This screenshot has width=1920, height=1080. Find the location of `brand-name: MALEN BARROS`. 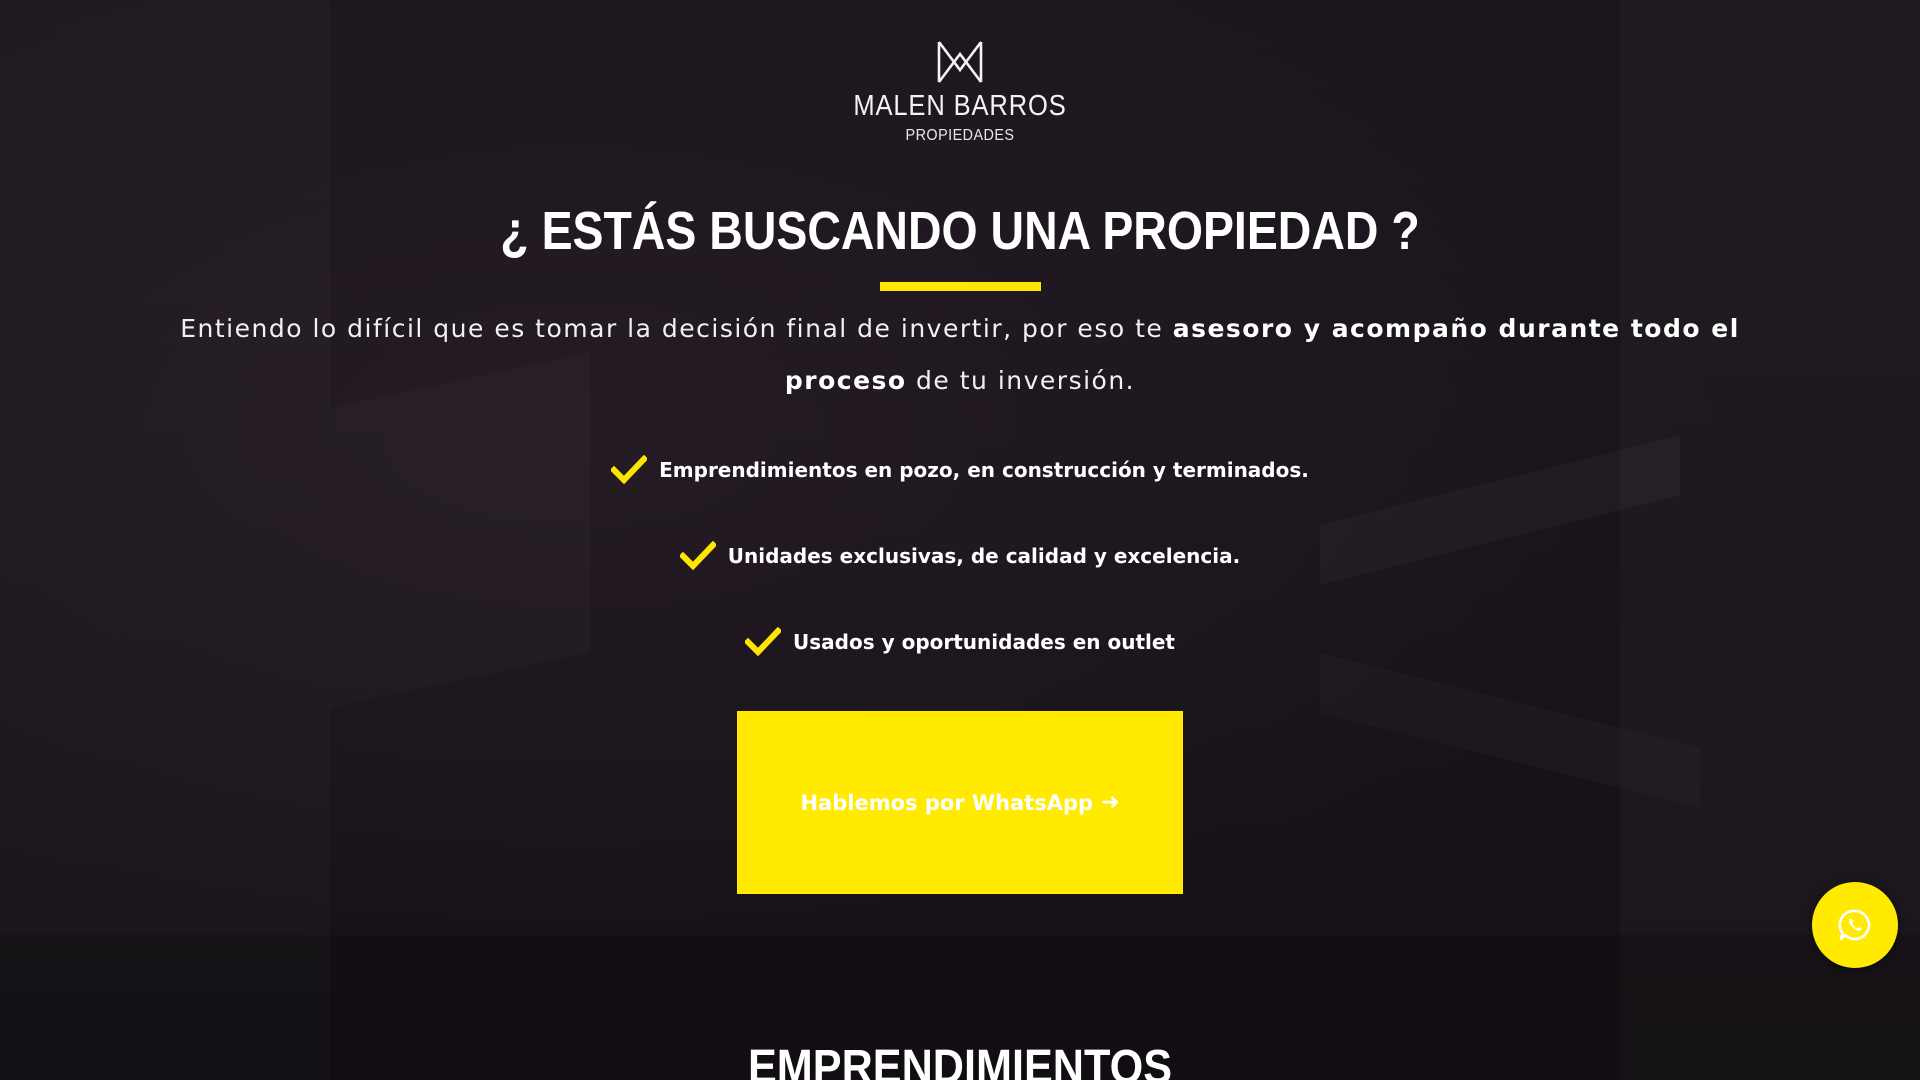

brand-name: MALEN BARROS is located at coordinates (960, 106).